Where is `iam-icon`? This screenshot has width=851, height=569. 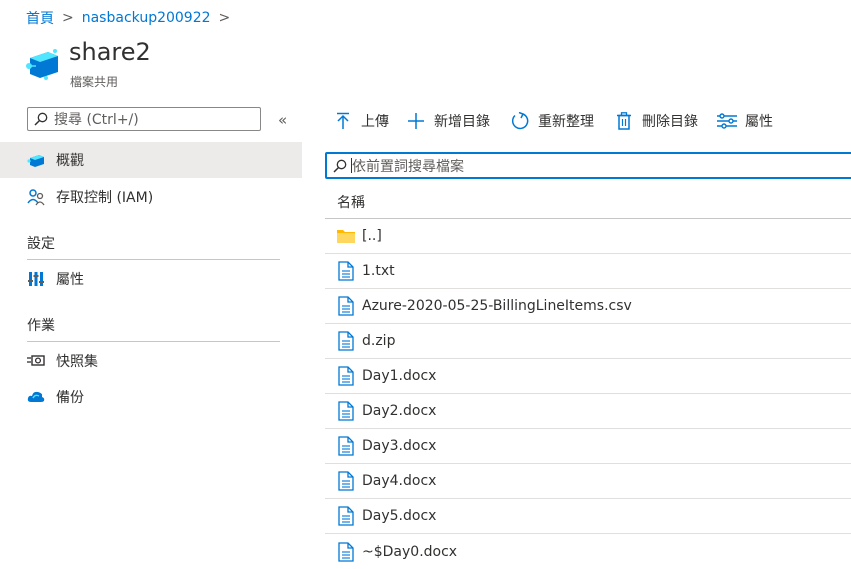
iam-icon is located at coordinates (36, 197).